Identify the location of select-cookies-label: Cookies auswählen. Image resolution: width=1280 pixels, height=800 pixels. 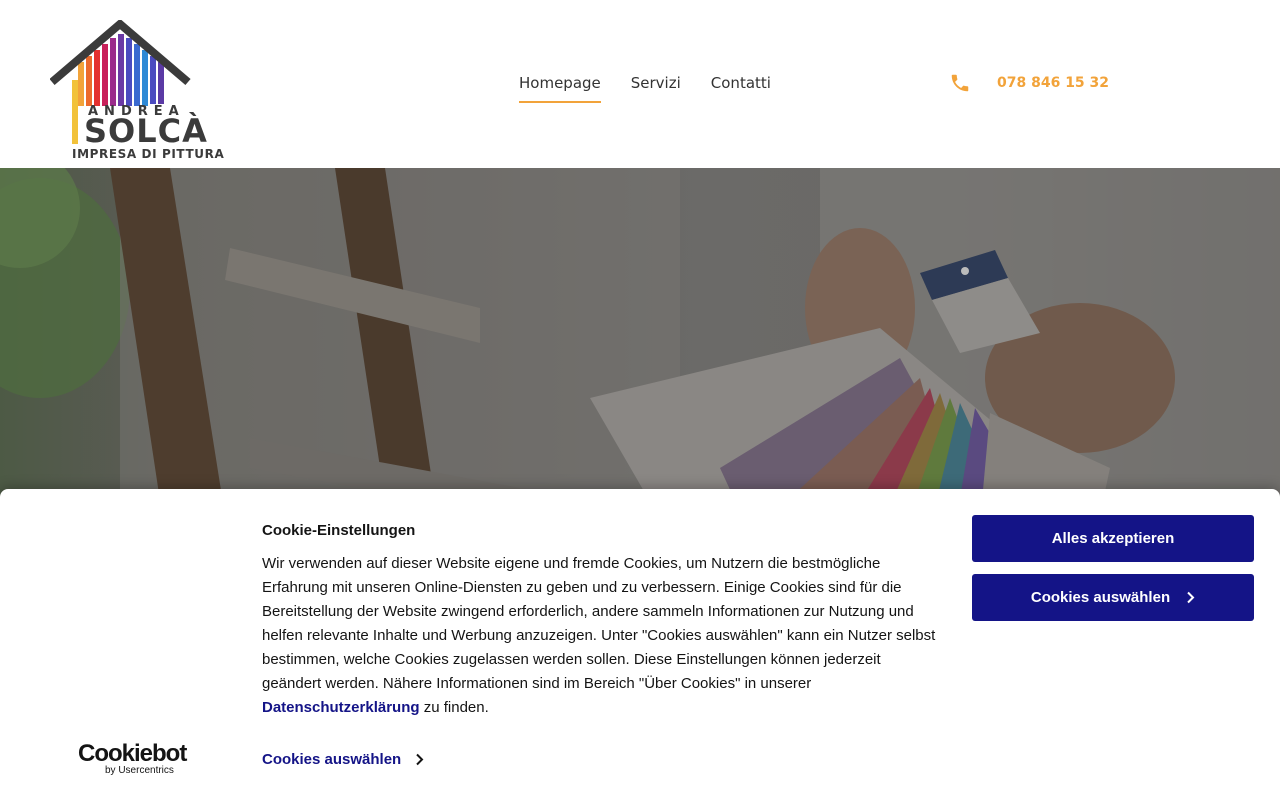
(1100, 597).